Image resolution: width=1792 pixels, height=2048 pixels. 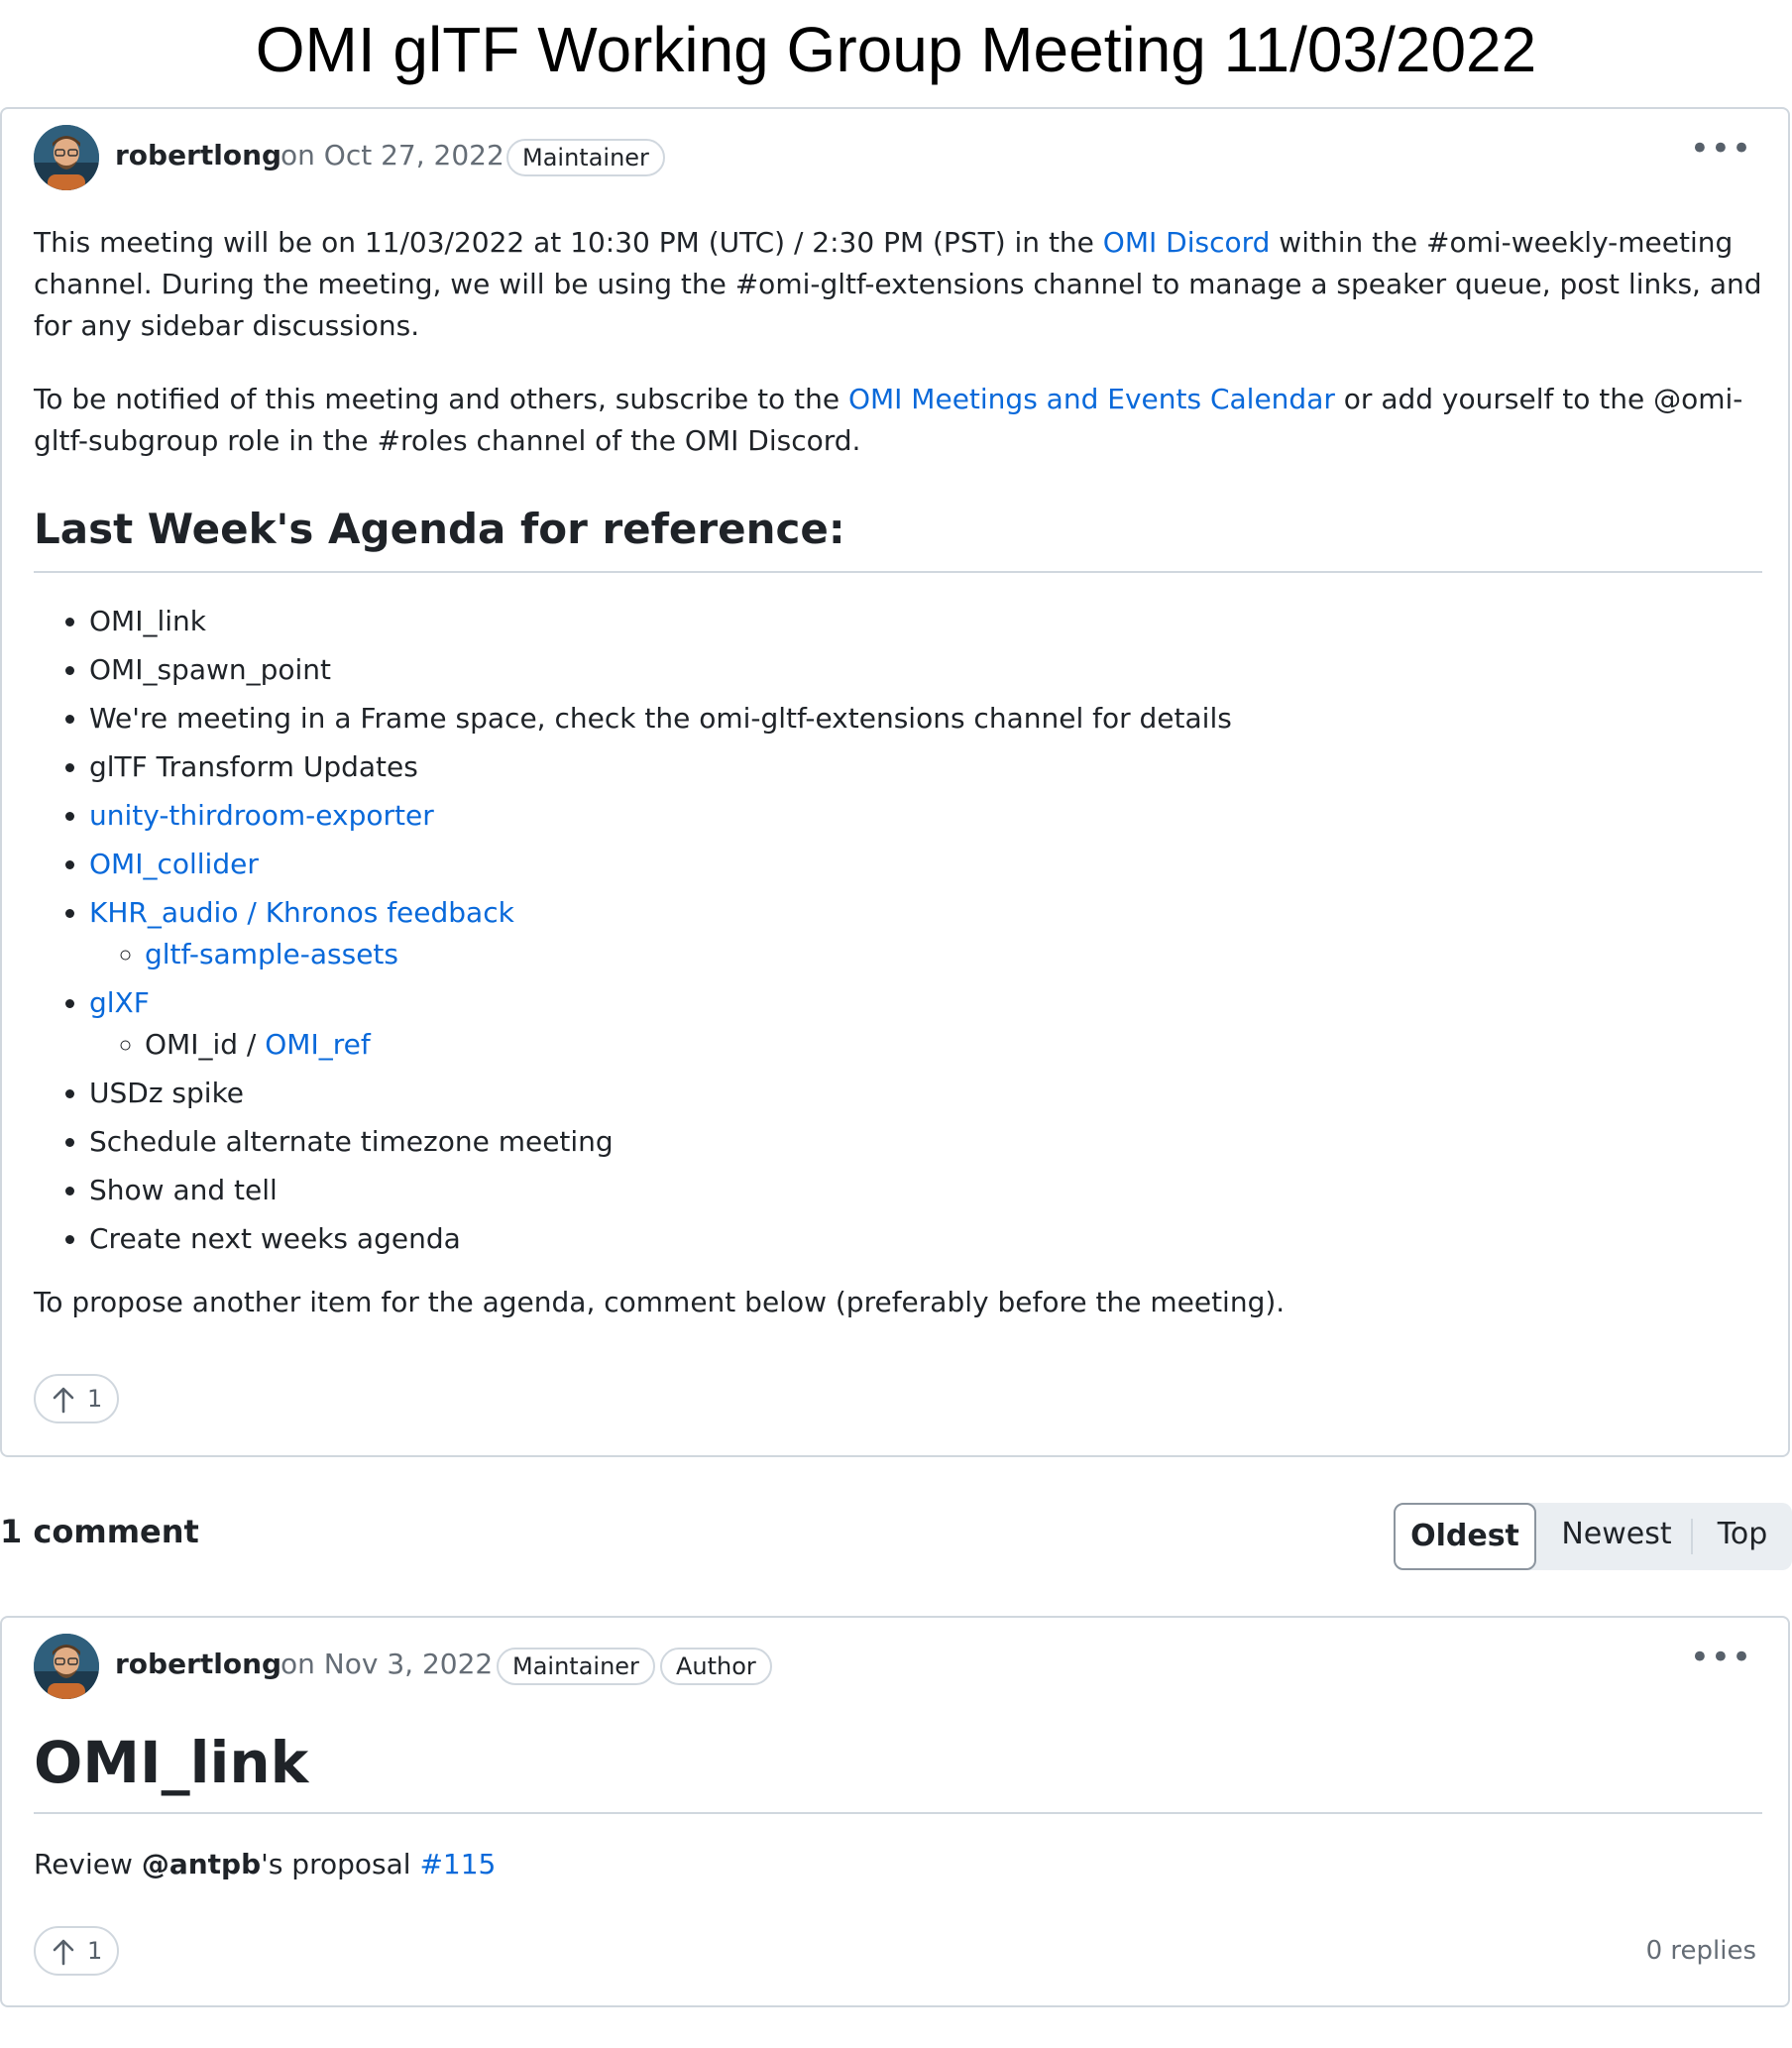 I want to click on khr-audio-link: KHR_audio / Khronos feedback, so click(x=301, y=912).